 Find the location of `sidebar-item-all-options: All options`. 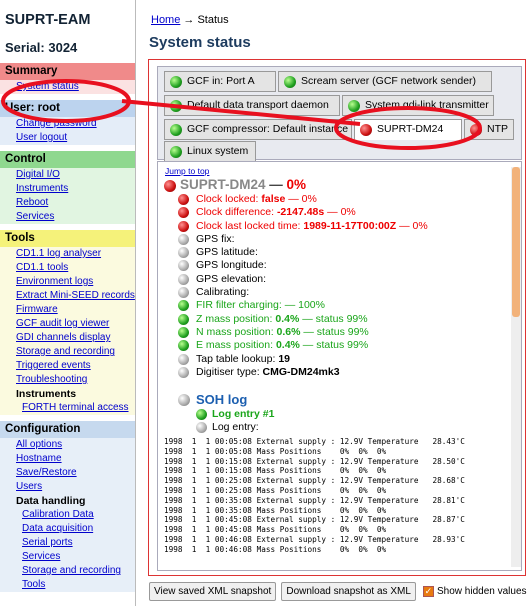

sidebar-item-all-options: All options is located at coordinates (67, 445).